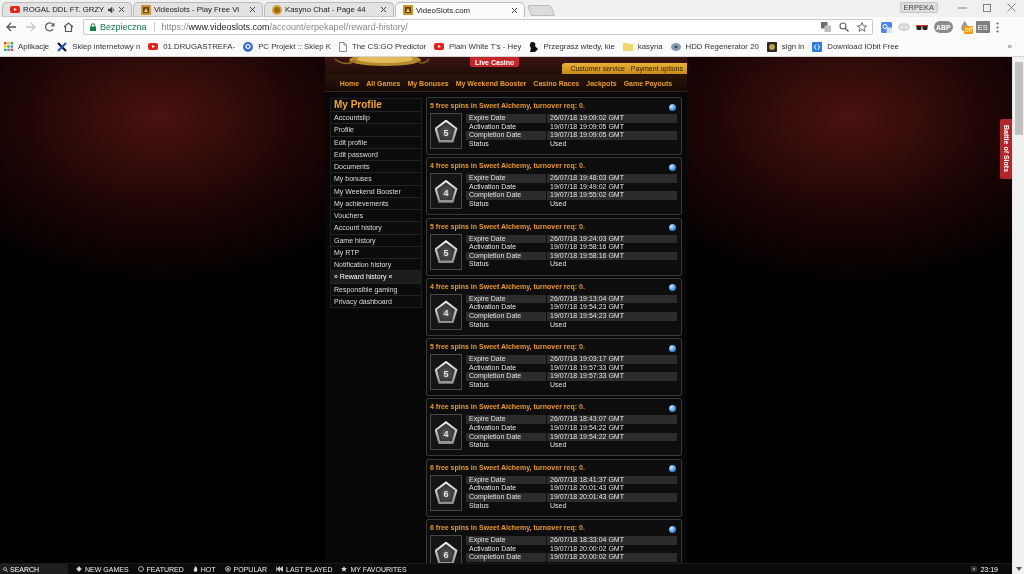  What do you see at coordinates (248, 46) in the screenshot?
I see `circle-logo-icon` at bounding box center [248, 46].